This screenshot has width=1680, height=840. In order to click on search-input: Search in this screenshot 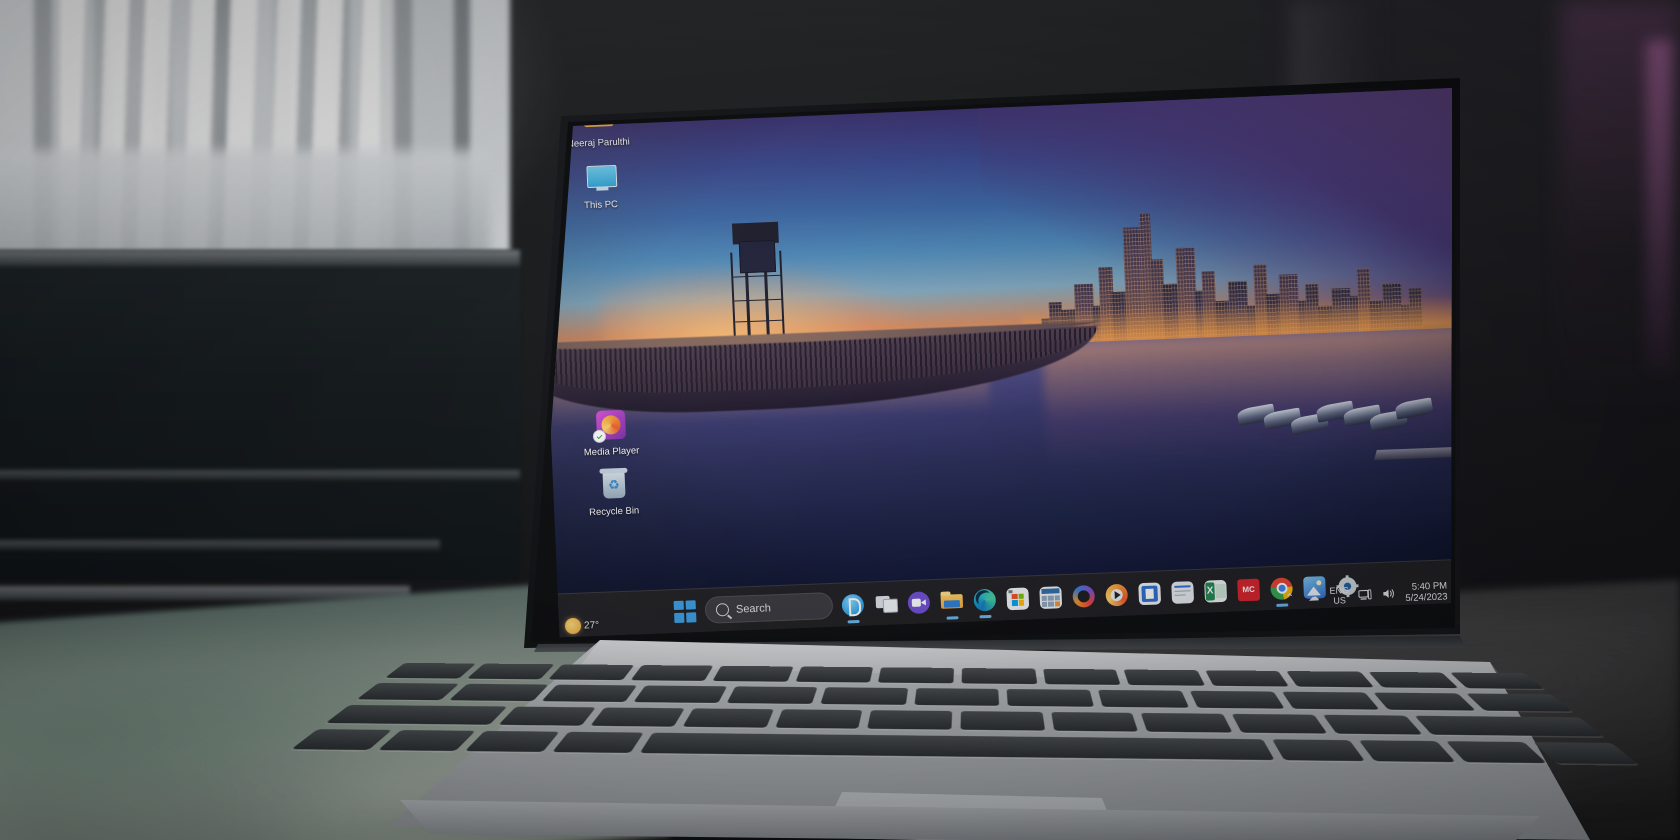, I will do `click(769, 607)`.